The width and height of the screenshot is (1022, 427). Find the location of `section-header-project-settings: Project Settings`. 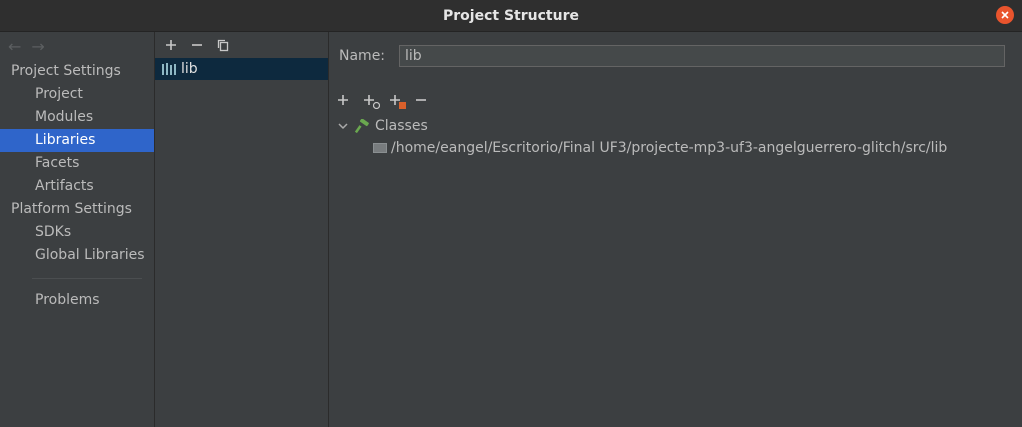

section-header-project-settings: Project Settings is located at coordinates (66, 71).